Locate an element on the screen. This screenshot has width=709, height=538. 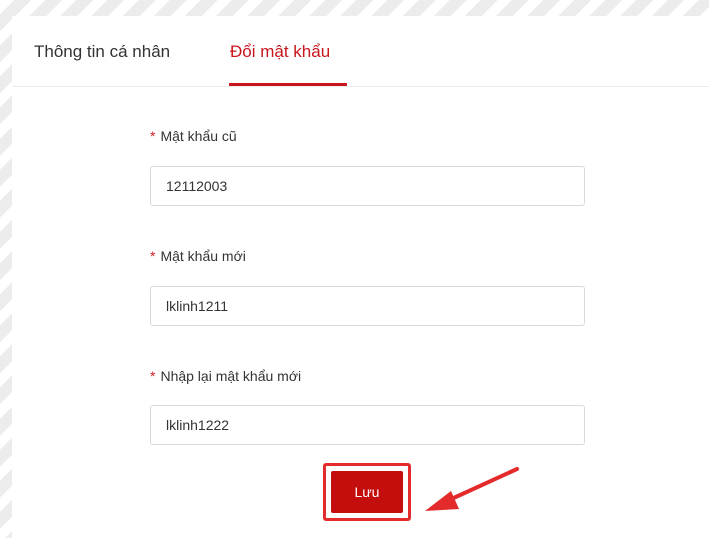
confirm-password-label-text: Nhập lại mật khẩu mới is located at coordinates (231, 376).